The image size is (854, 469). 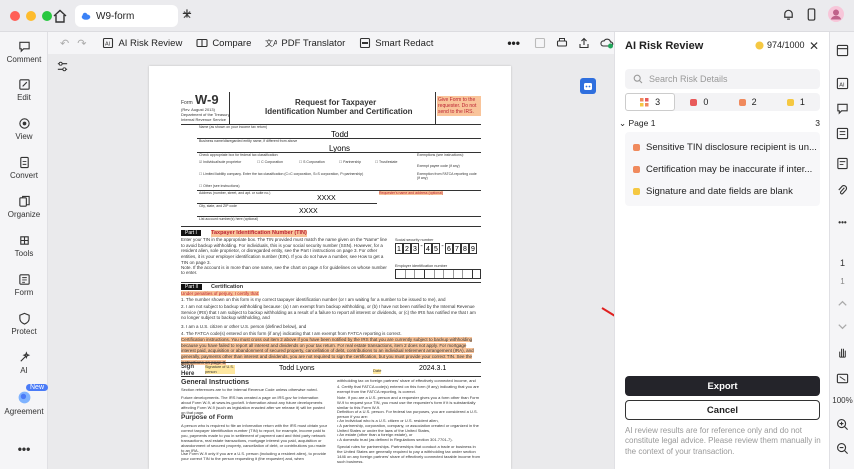 I want to click on ein-field, so click(x=438, y=274).